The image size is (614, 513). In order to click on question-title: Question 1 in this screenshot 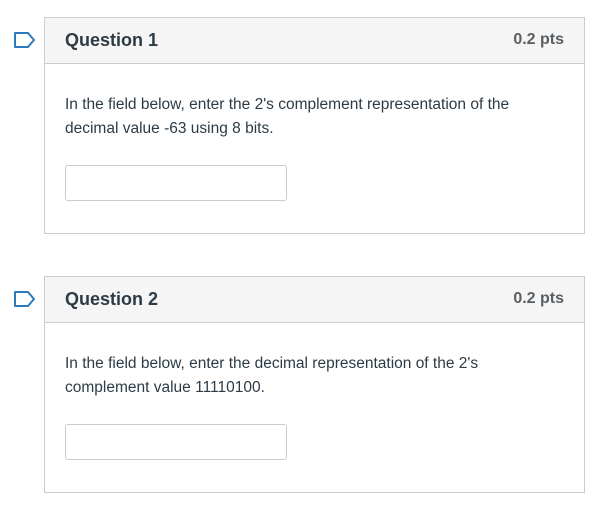, I will do `click(112, 40)`.